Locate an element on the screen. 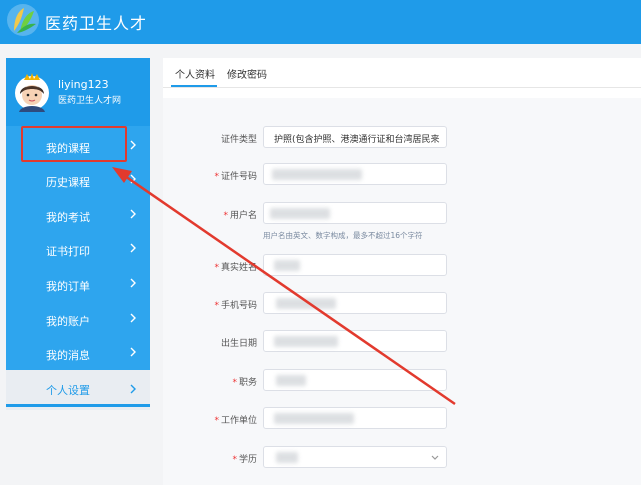 The width and height of the screenshot is (641, 485). id-type-value: 护照(包含护照、港澳通行证和台湾居民来 is located at coordinates (357, 140).